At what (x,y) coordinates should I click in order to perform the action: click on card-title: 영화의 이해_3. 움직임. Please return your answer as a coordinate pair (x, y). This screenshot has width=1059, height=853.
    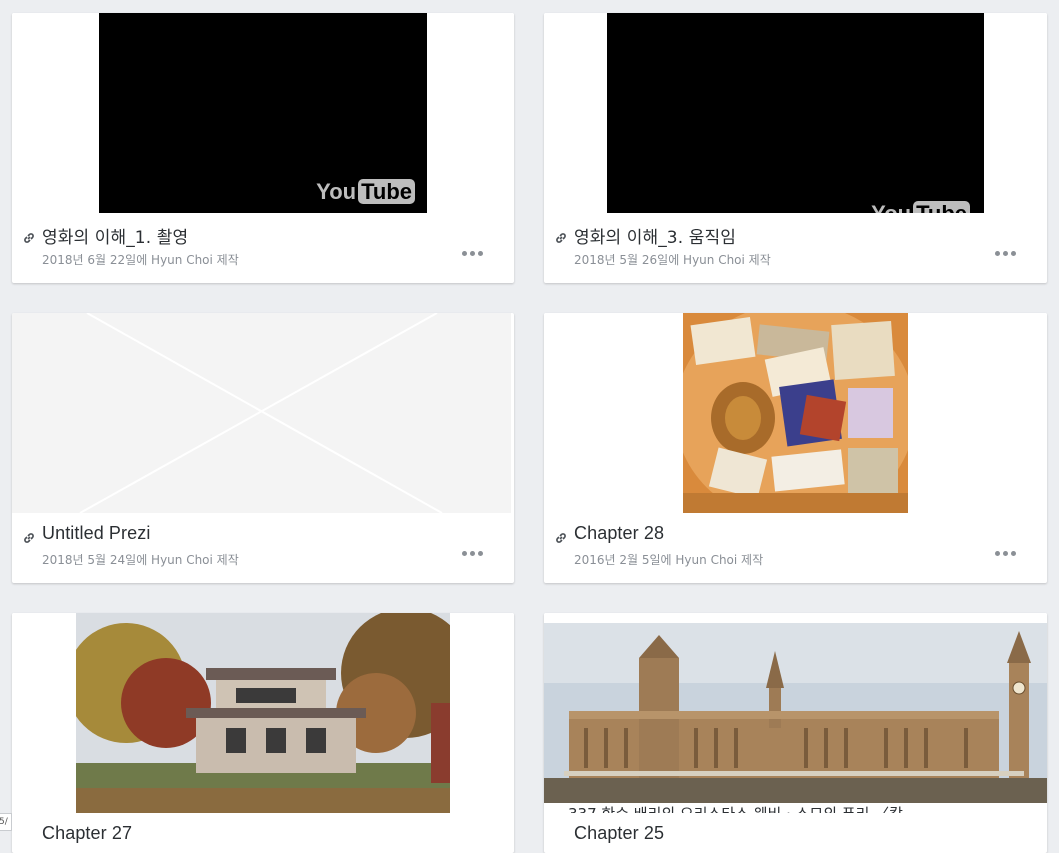
    Looking at the image, I should click on (655, 235).